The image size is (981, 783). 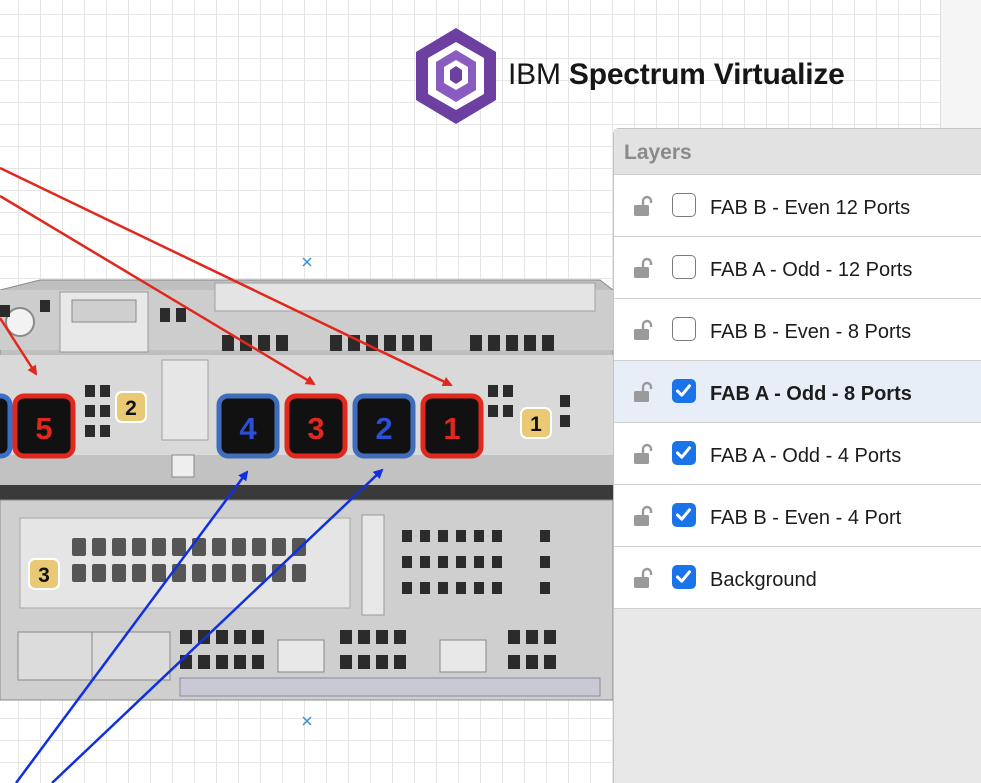 I want to click on svg-text: 2, so click(x=131, y=408).